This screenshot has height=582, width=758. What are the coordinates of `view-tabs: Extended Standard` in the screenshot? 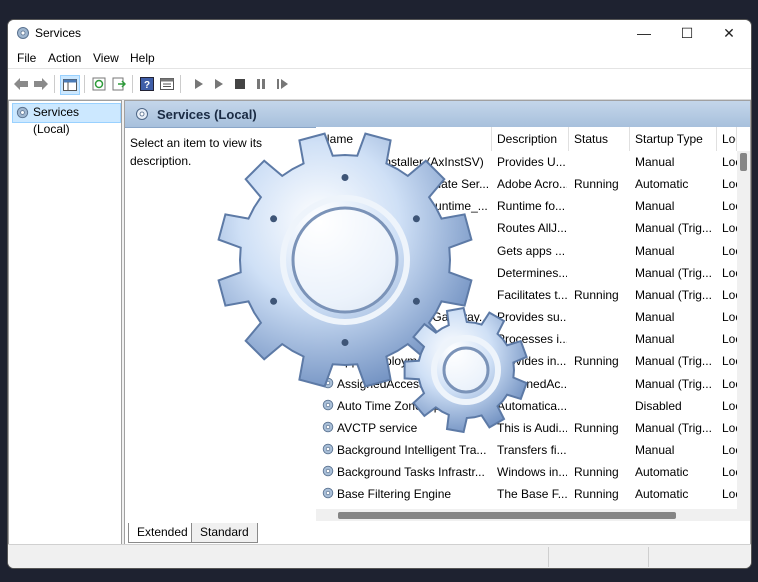 It's located at (437, 533).